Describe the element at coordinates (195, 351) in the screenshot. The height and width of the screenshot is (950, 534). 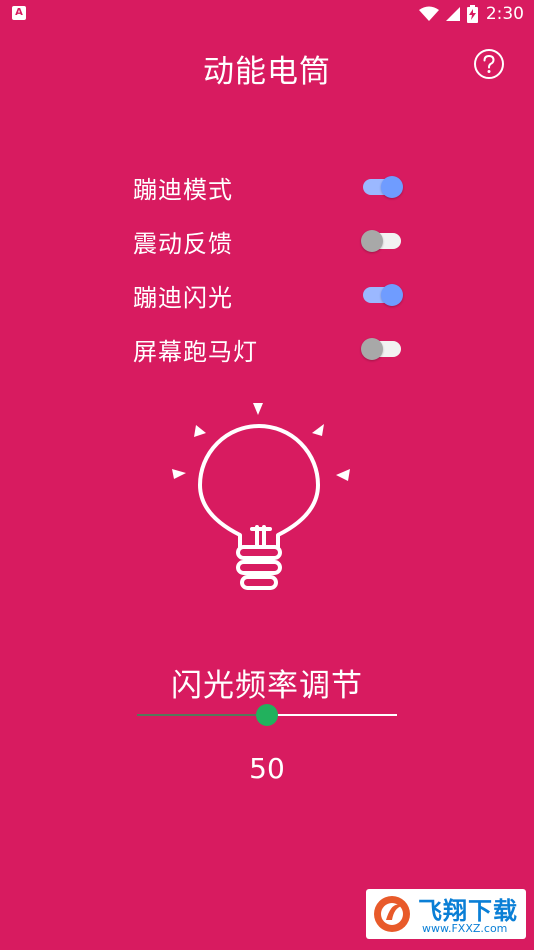
I see `toggle-label: 屏幕跑马灯` at that location.